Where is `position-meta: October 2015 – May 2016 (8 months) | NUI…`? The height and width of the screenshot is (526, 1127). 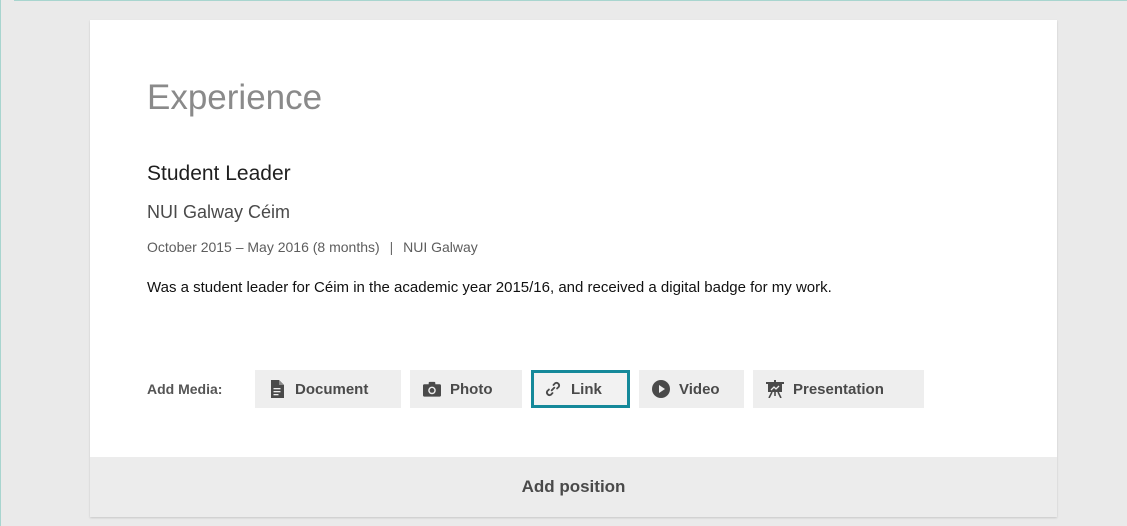
position-meta: October 2015 – May 2016 (8 months) | NUI… is located at coordinates (312, 247).